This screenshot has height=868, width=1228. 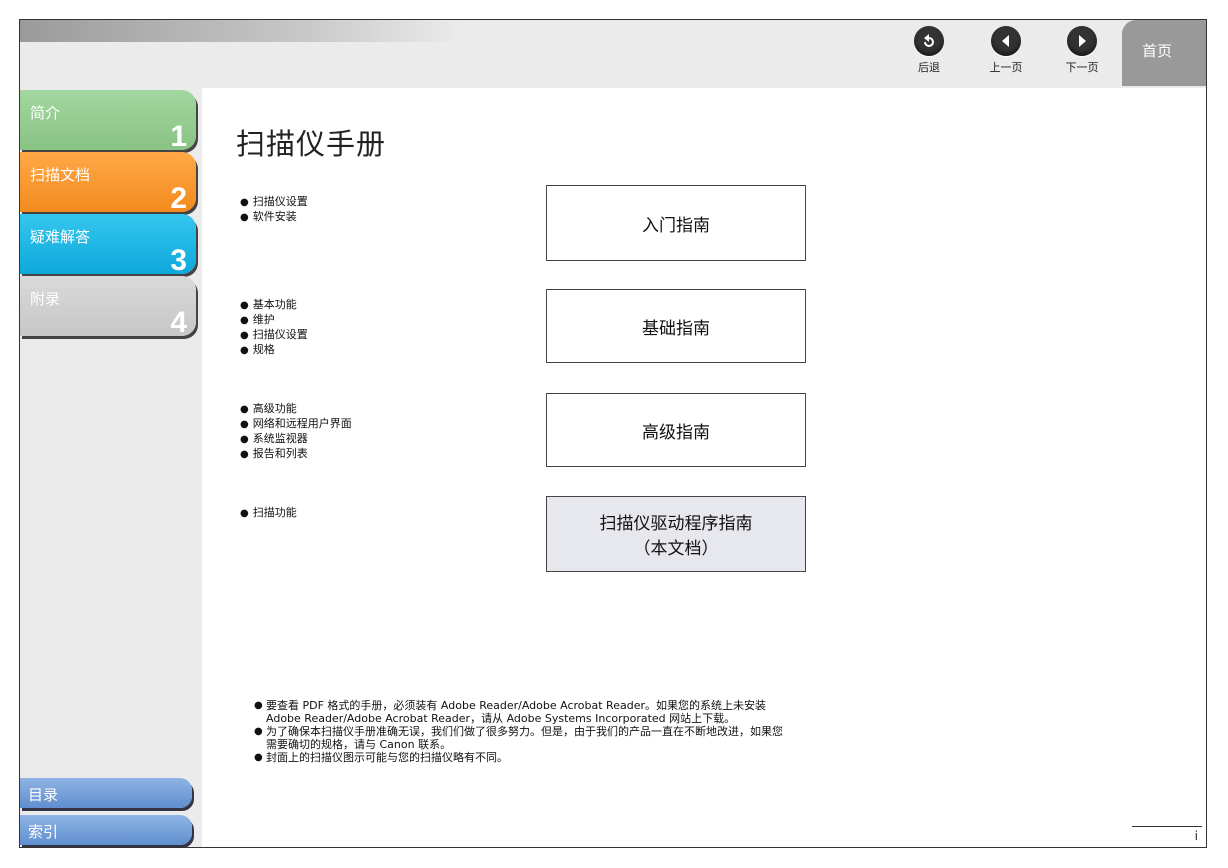 What do you see at coordinates (274, 350) in the screenshot?
I see `list-item: 规格` at bounding box center [274, 350].